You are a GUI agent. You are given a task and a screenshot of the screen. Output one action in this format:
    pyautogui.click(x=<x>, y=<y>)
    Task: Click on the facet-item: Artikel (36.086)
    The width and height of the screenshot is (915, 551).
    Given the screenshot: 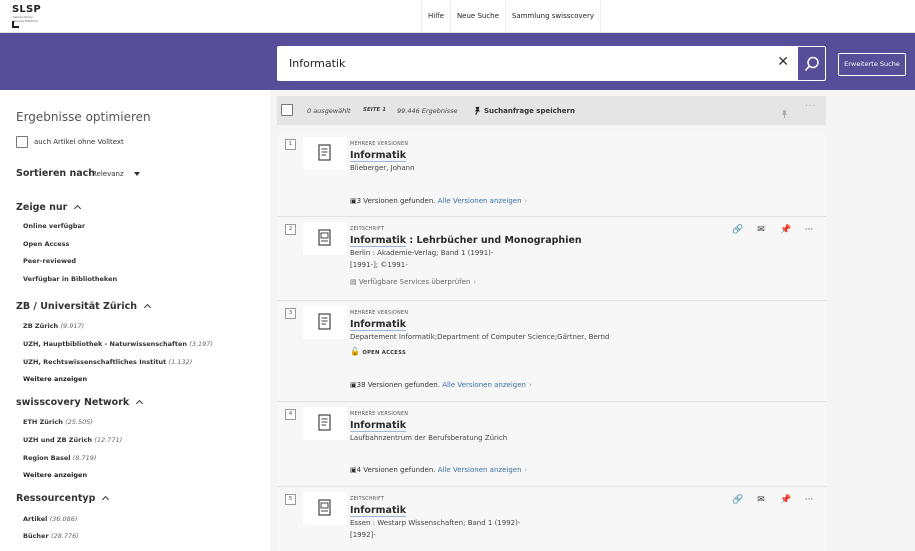 What is the action you would take?
    pyautogui.click(x=50, y=519)
    